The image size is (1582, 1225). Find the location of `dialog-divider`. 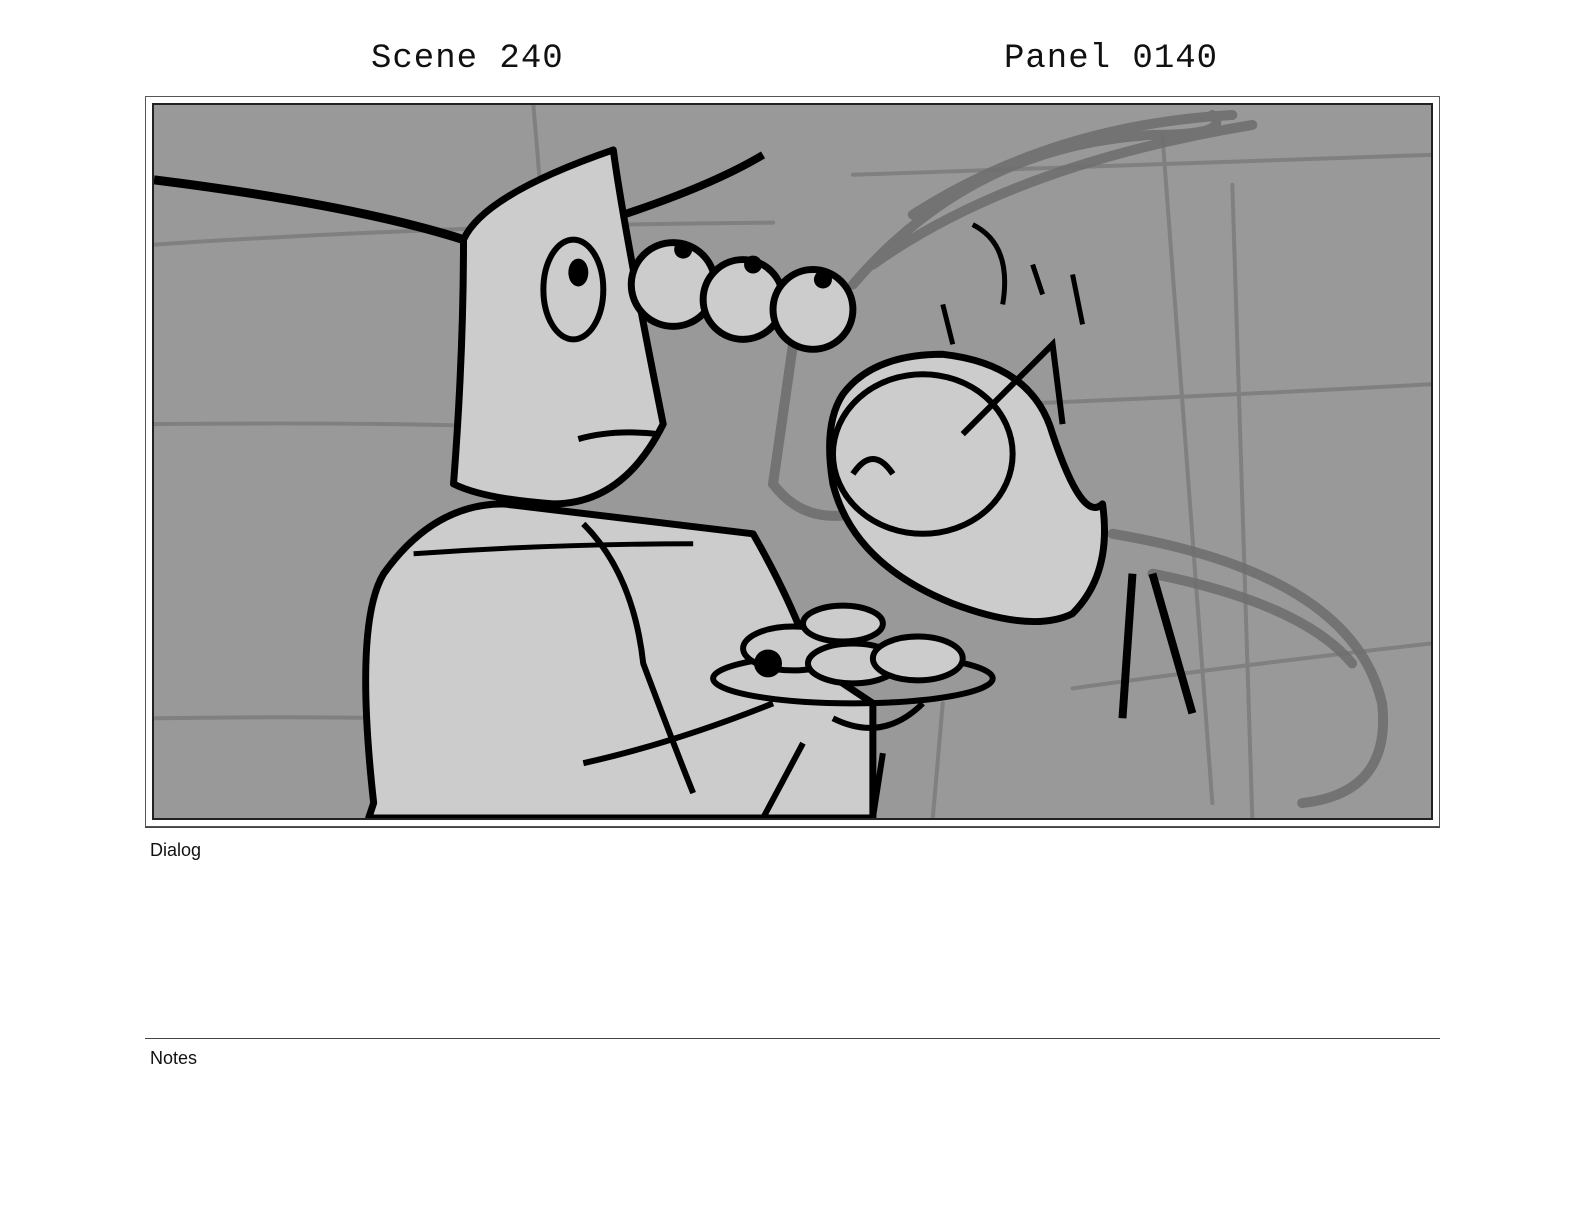

dialog-divider is located at coordinates (792, 827).